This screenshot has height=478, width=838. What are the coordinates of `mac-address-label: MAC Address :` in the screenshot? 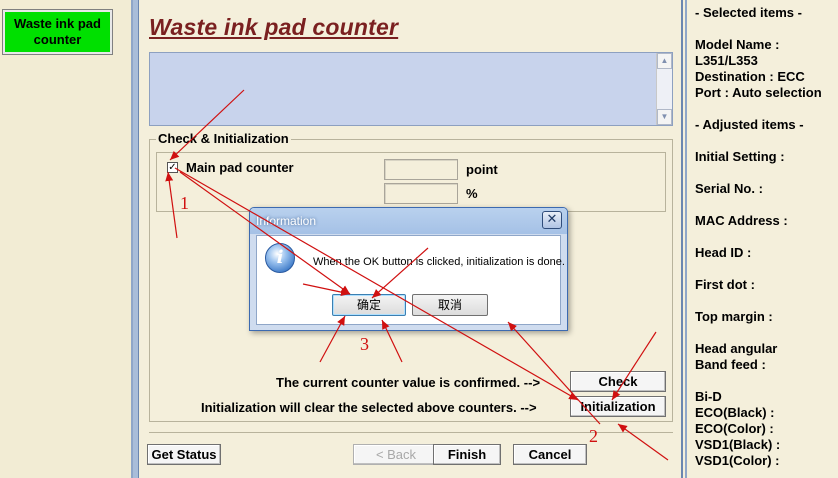 It's located at (741, 220).